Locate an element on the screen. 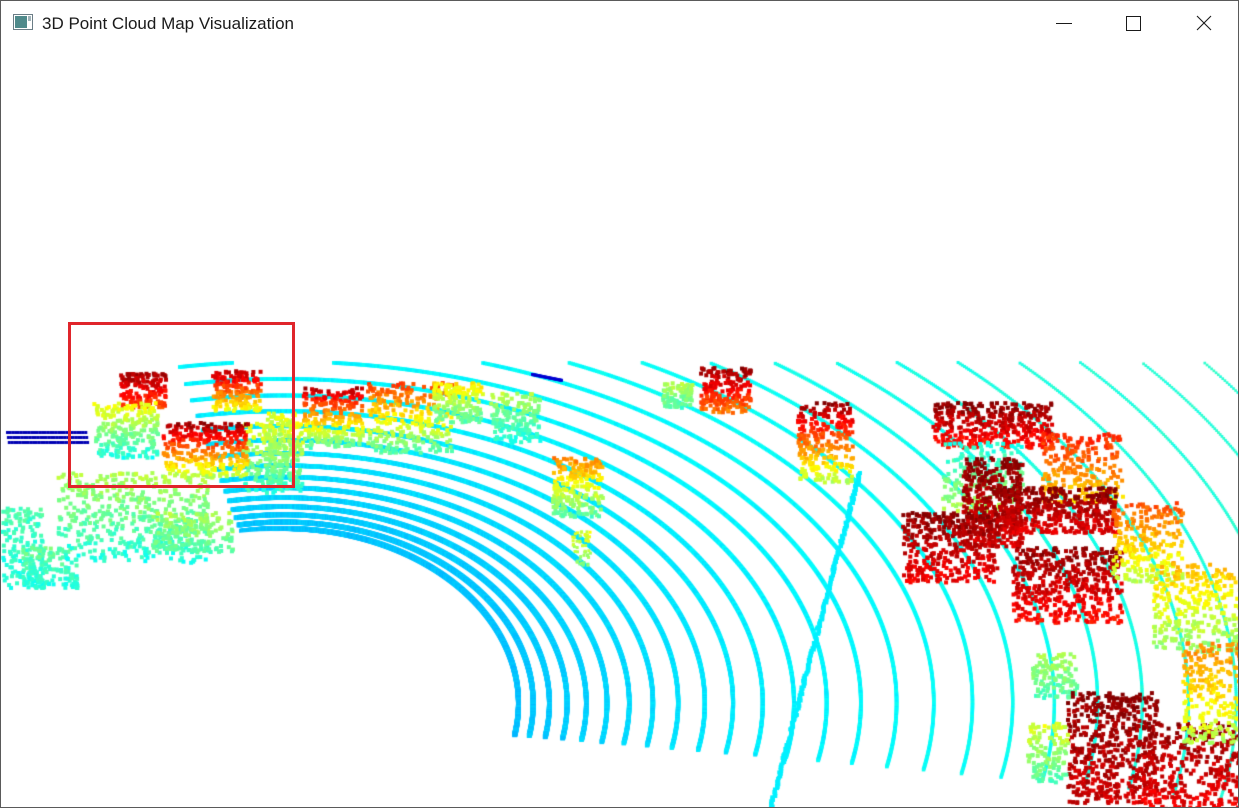 This screenshot has height=808, width=1239. app-window-icon is located at coordinates (23, 22).